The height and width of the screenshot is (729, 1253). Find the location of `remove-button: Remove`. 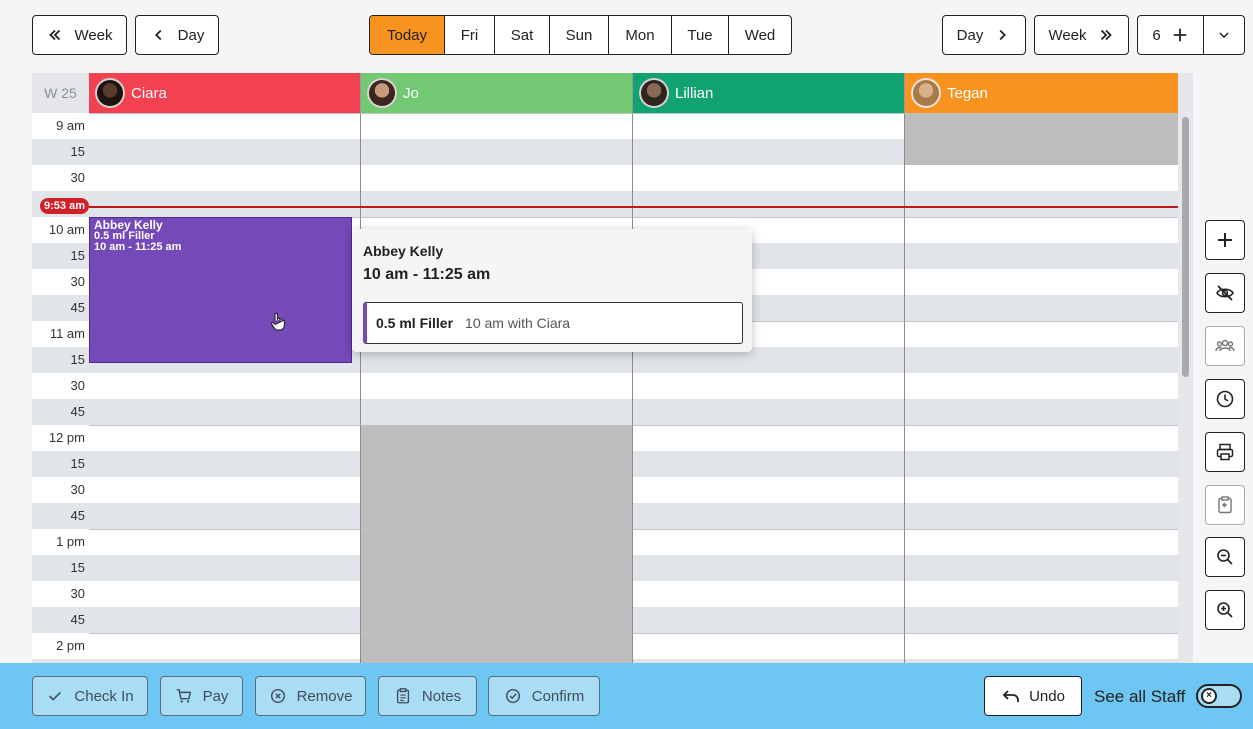

remove-button: Remove is located at coordinates (310, 696).